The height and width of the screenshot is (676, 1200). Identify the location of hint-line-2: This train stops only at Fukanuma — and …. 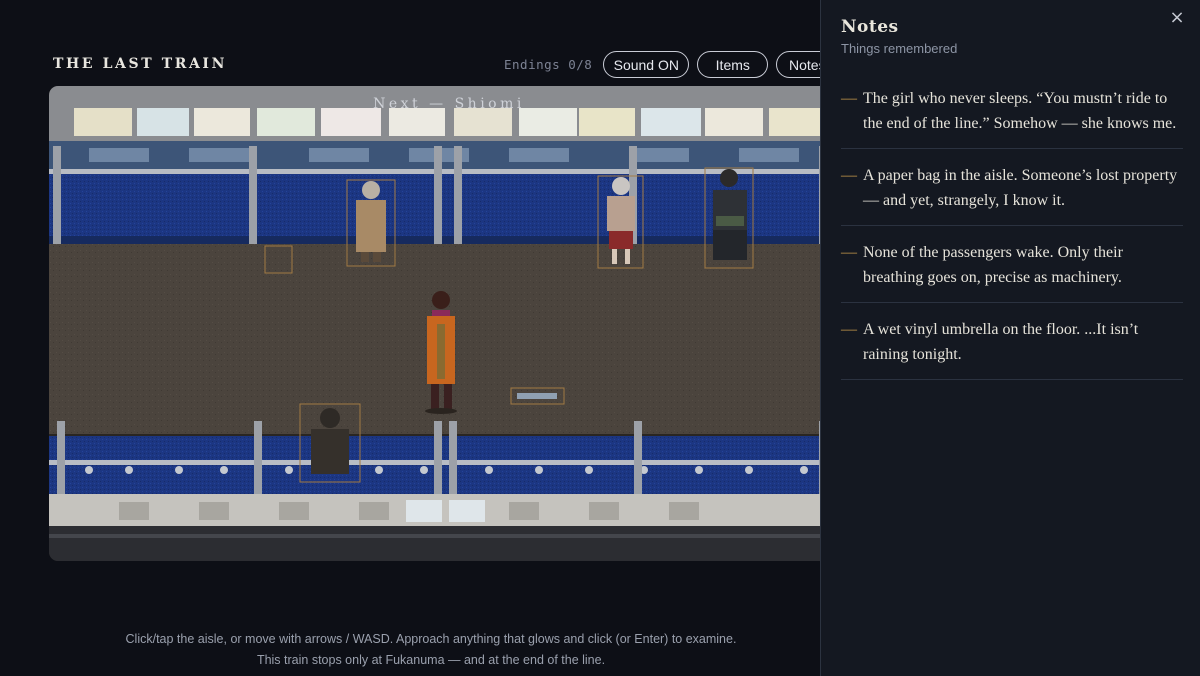
(431, 660).